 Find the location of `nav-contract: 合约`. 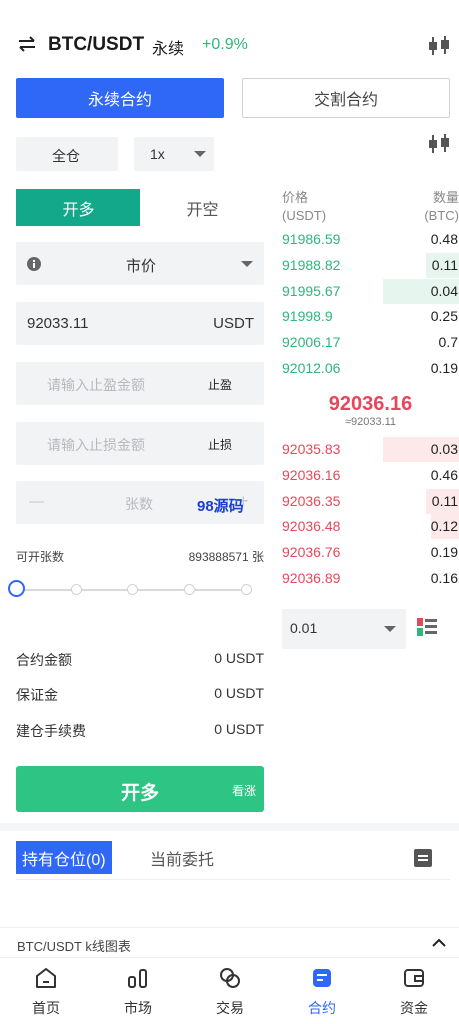

nav-contract: 合约 is located at coordinates (322, 991).